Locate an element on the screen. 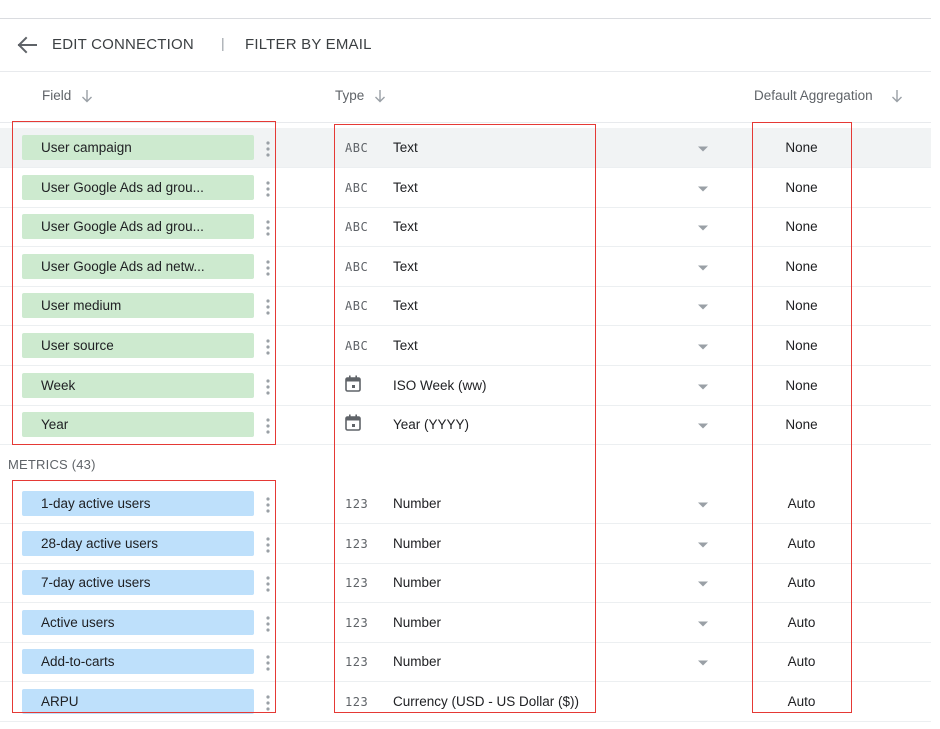  type-glyph-icon: ABC is located at coordinates (357, 148).